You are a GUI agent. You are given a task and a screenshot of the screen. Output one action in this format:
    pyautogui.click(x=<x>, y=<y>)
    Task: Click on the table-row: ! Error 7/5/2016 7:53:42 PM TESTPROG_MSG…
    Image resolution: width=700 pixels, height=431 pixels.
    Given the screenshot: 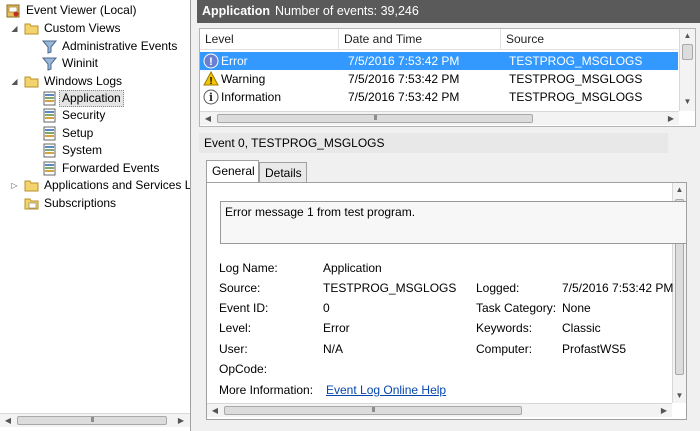 What is the action you would take?
    pyautogui.click(x=439, y=61)
    